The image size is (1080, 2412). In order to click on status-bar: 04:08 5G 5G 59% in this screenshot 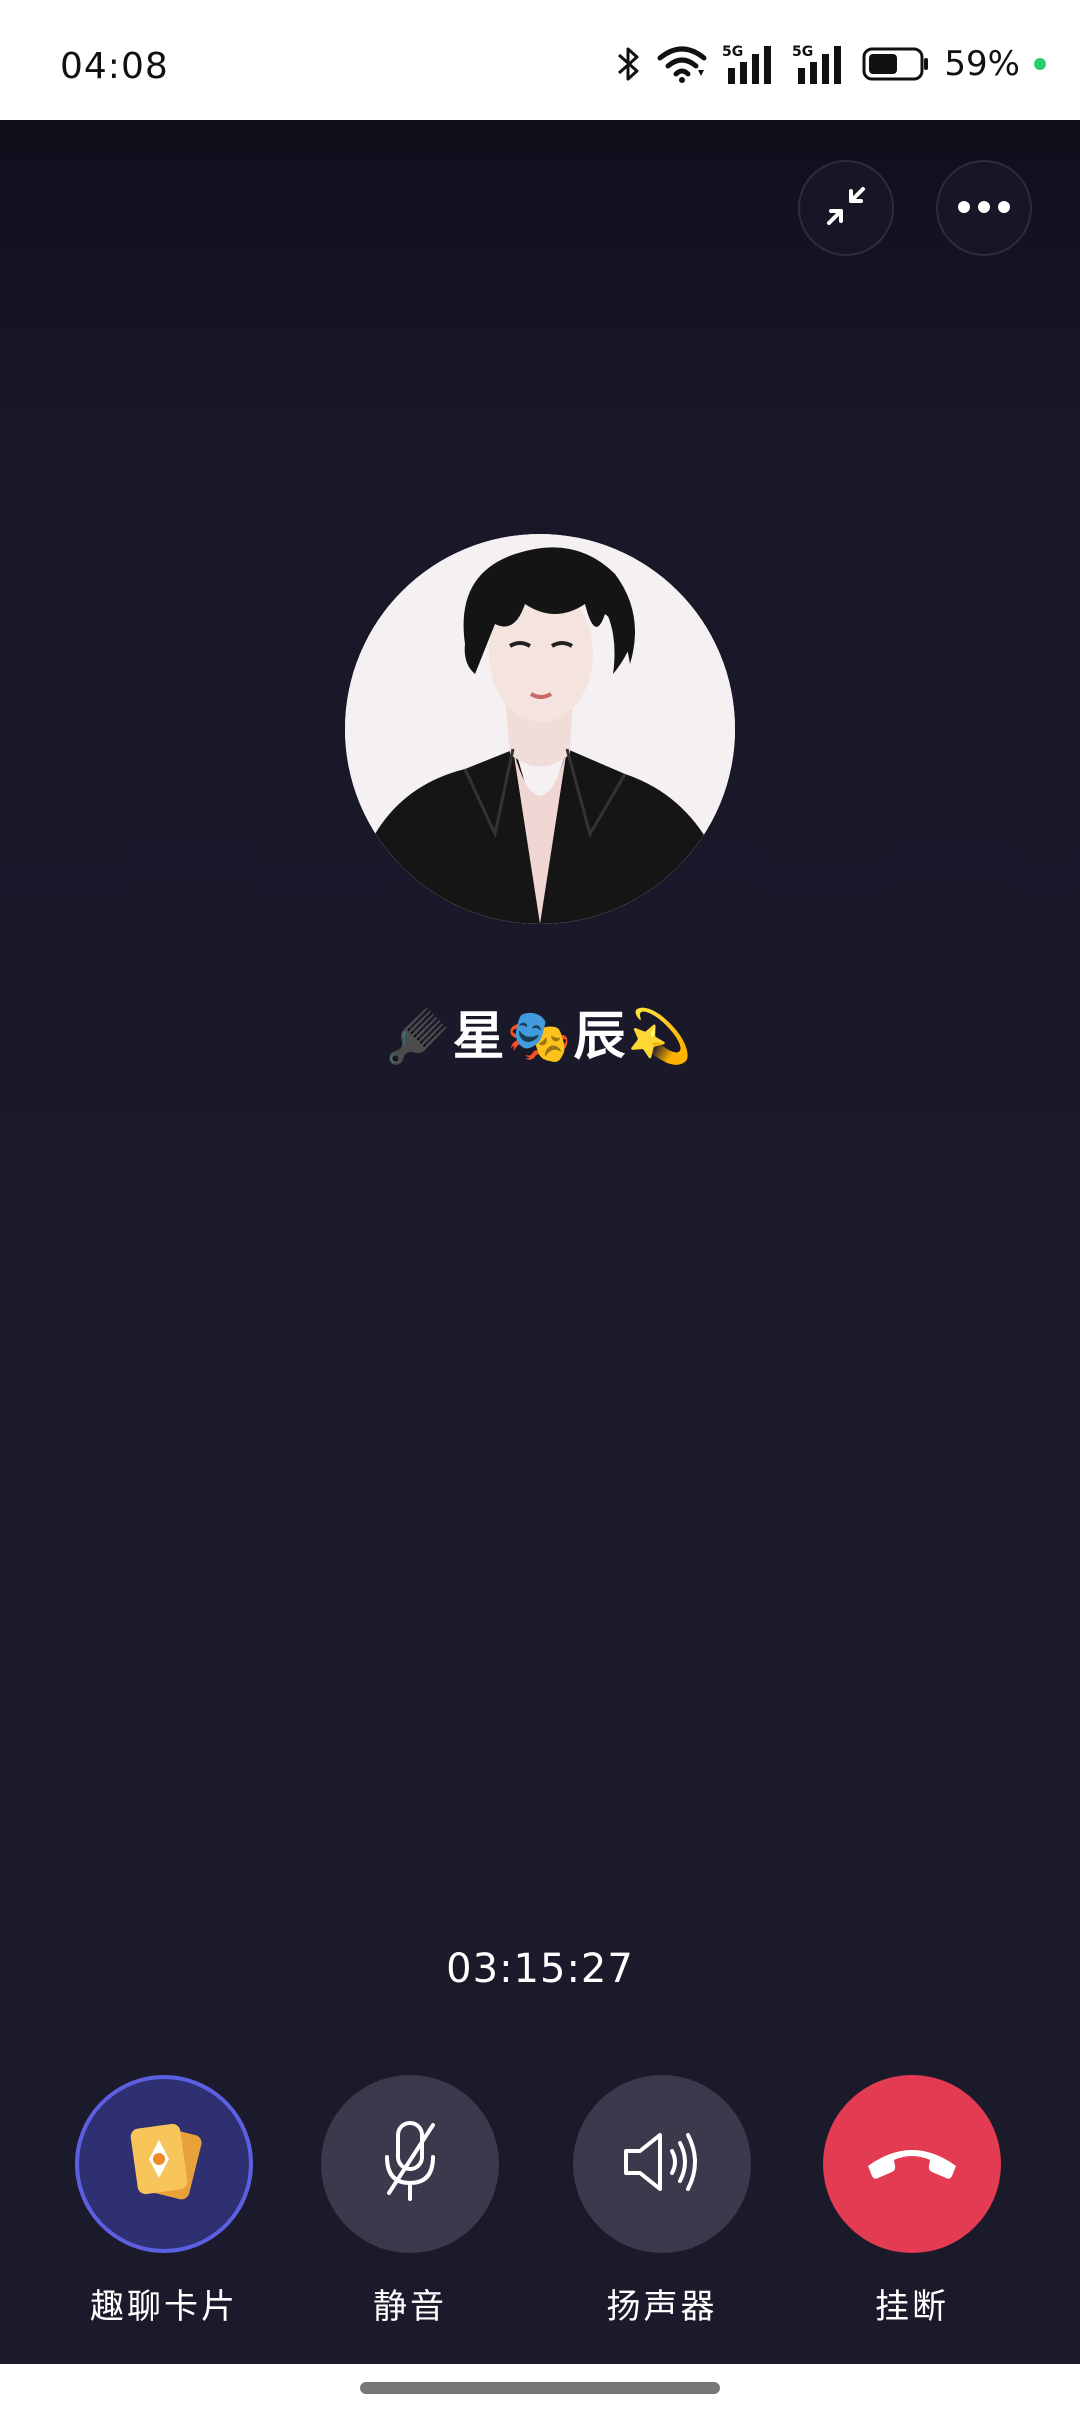, I will do `click(540, 60)`.